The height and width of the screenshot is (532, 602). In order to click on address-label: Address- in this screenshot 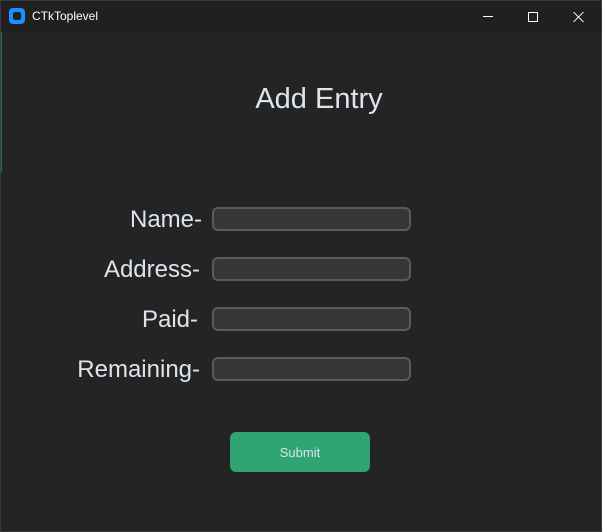, I will do `click(151, 269)`.